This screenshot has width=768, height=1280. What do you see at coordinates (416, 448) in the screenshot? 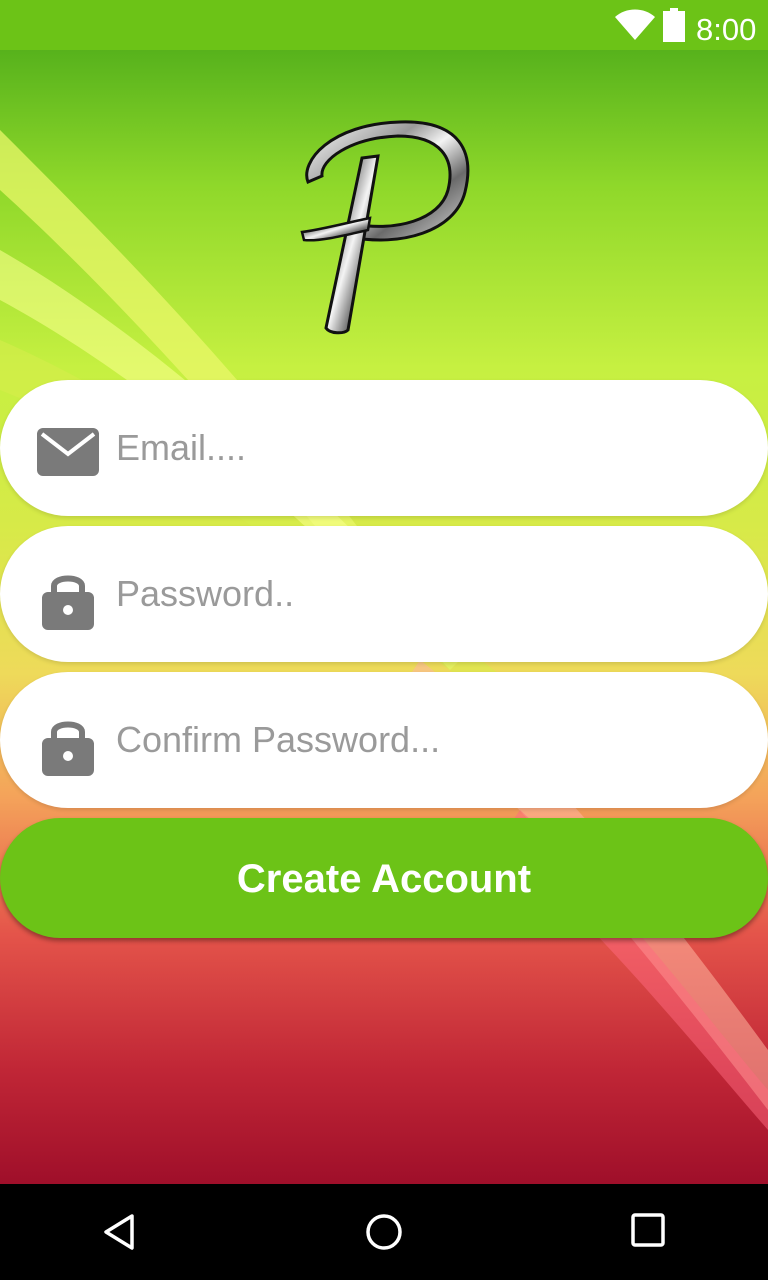
I see `email-input` at bounding box center [416, 448].